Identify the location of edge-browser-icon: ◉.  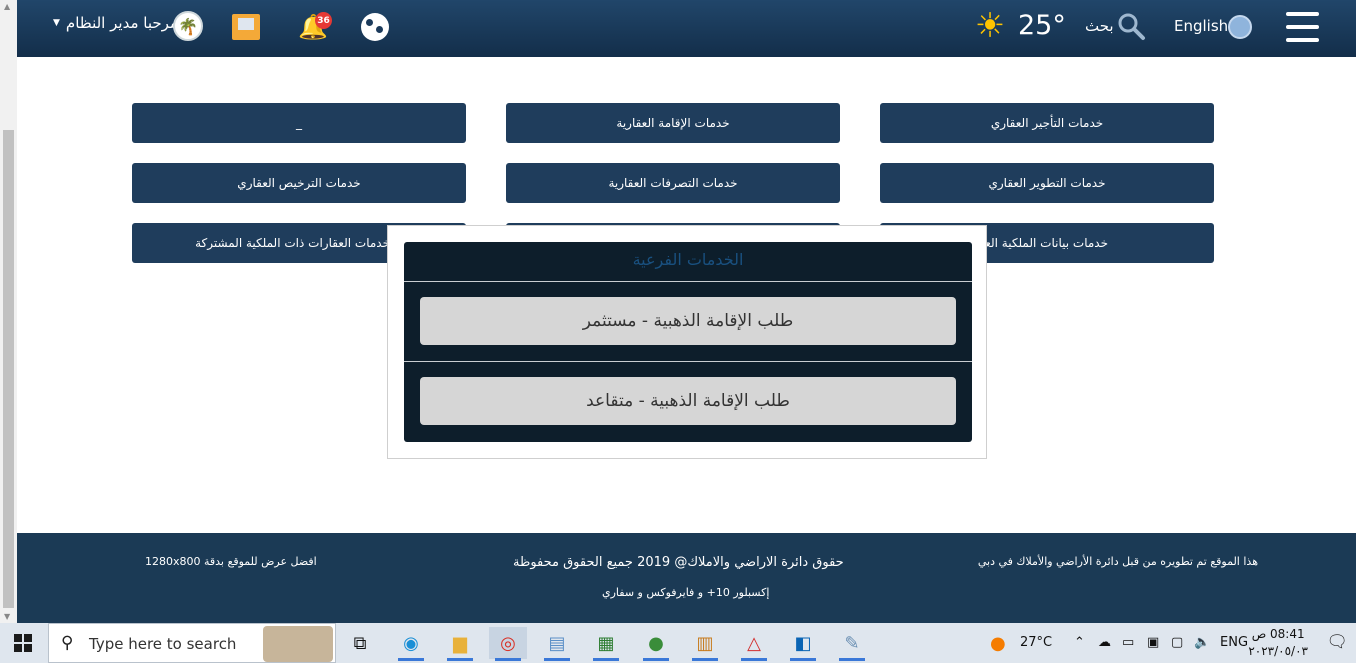
(411, 644).